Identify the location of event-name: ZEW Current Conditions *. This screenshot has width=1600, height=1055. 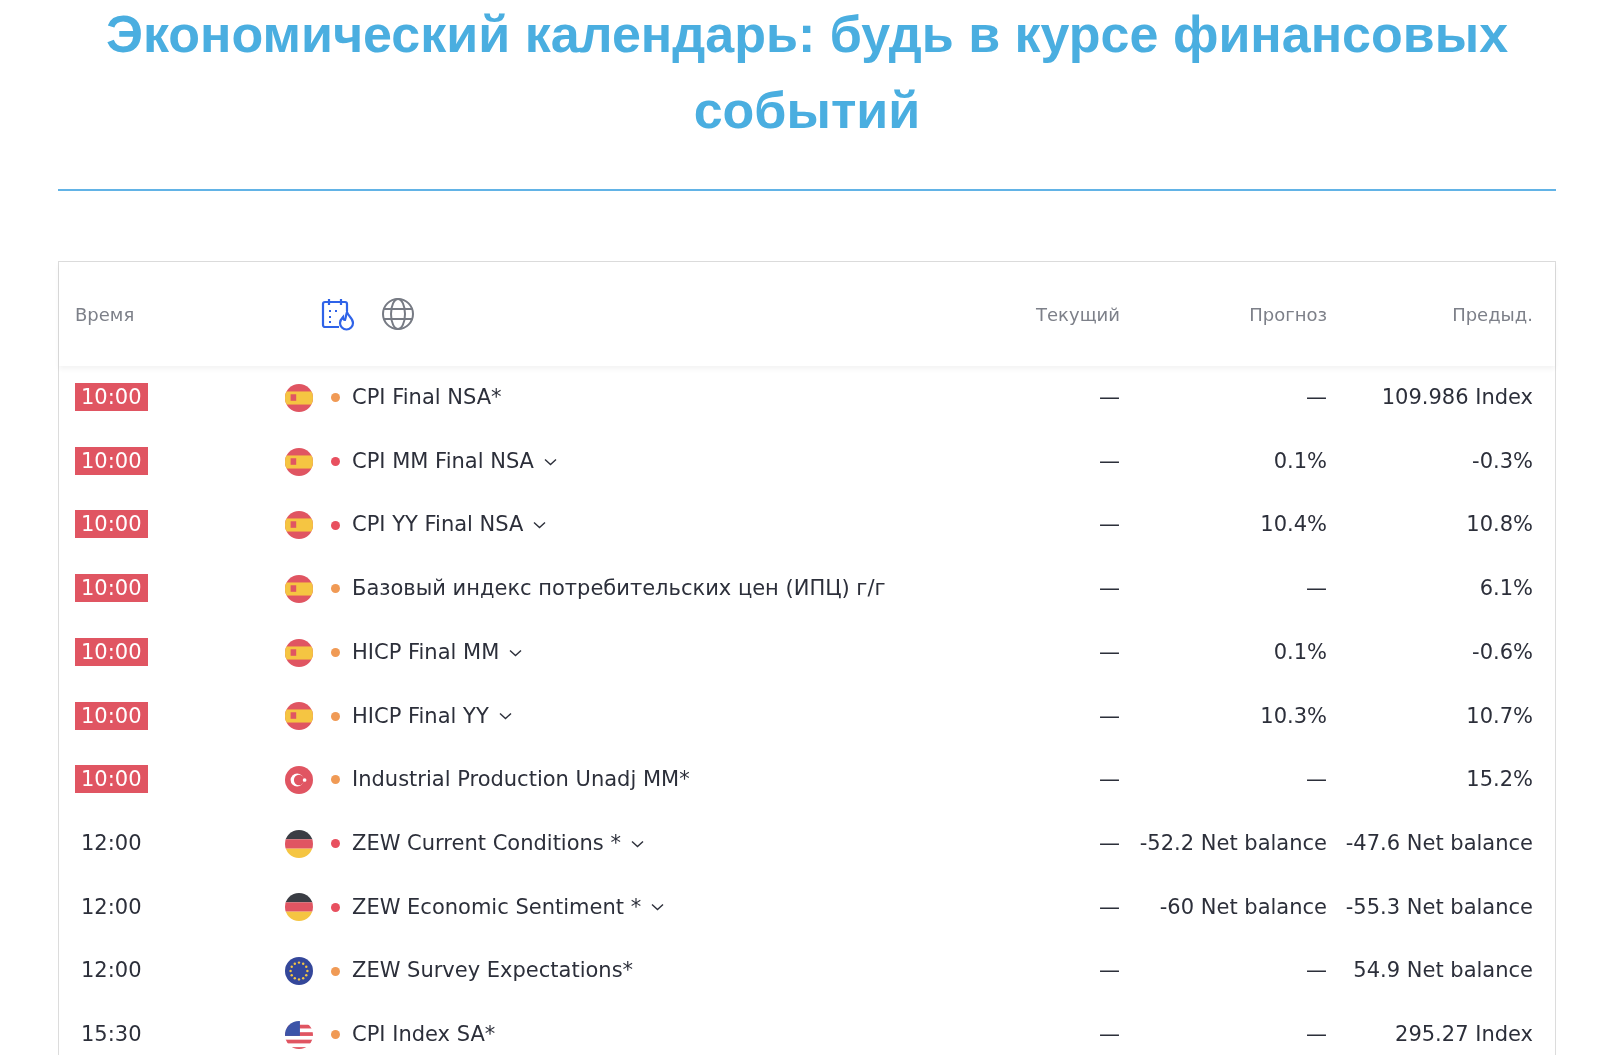
(486, 843).